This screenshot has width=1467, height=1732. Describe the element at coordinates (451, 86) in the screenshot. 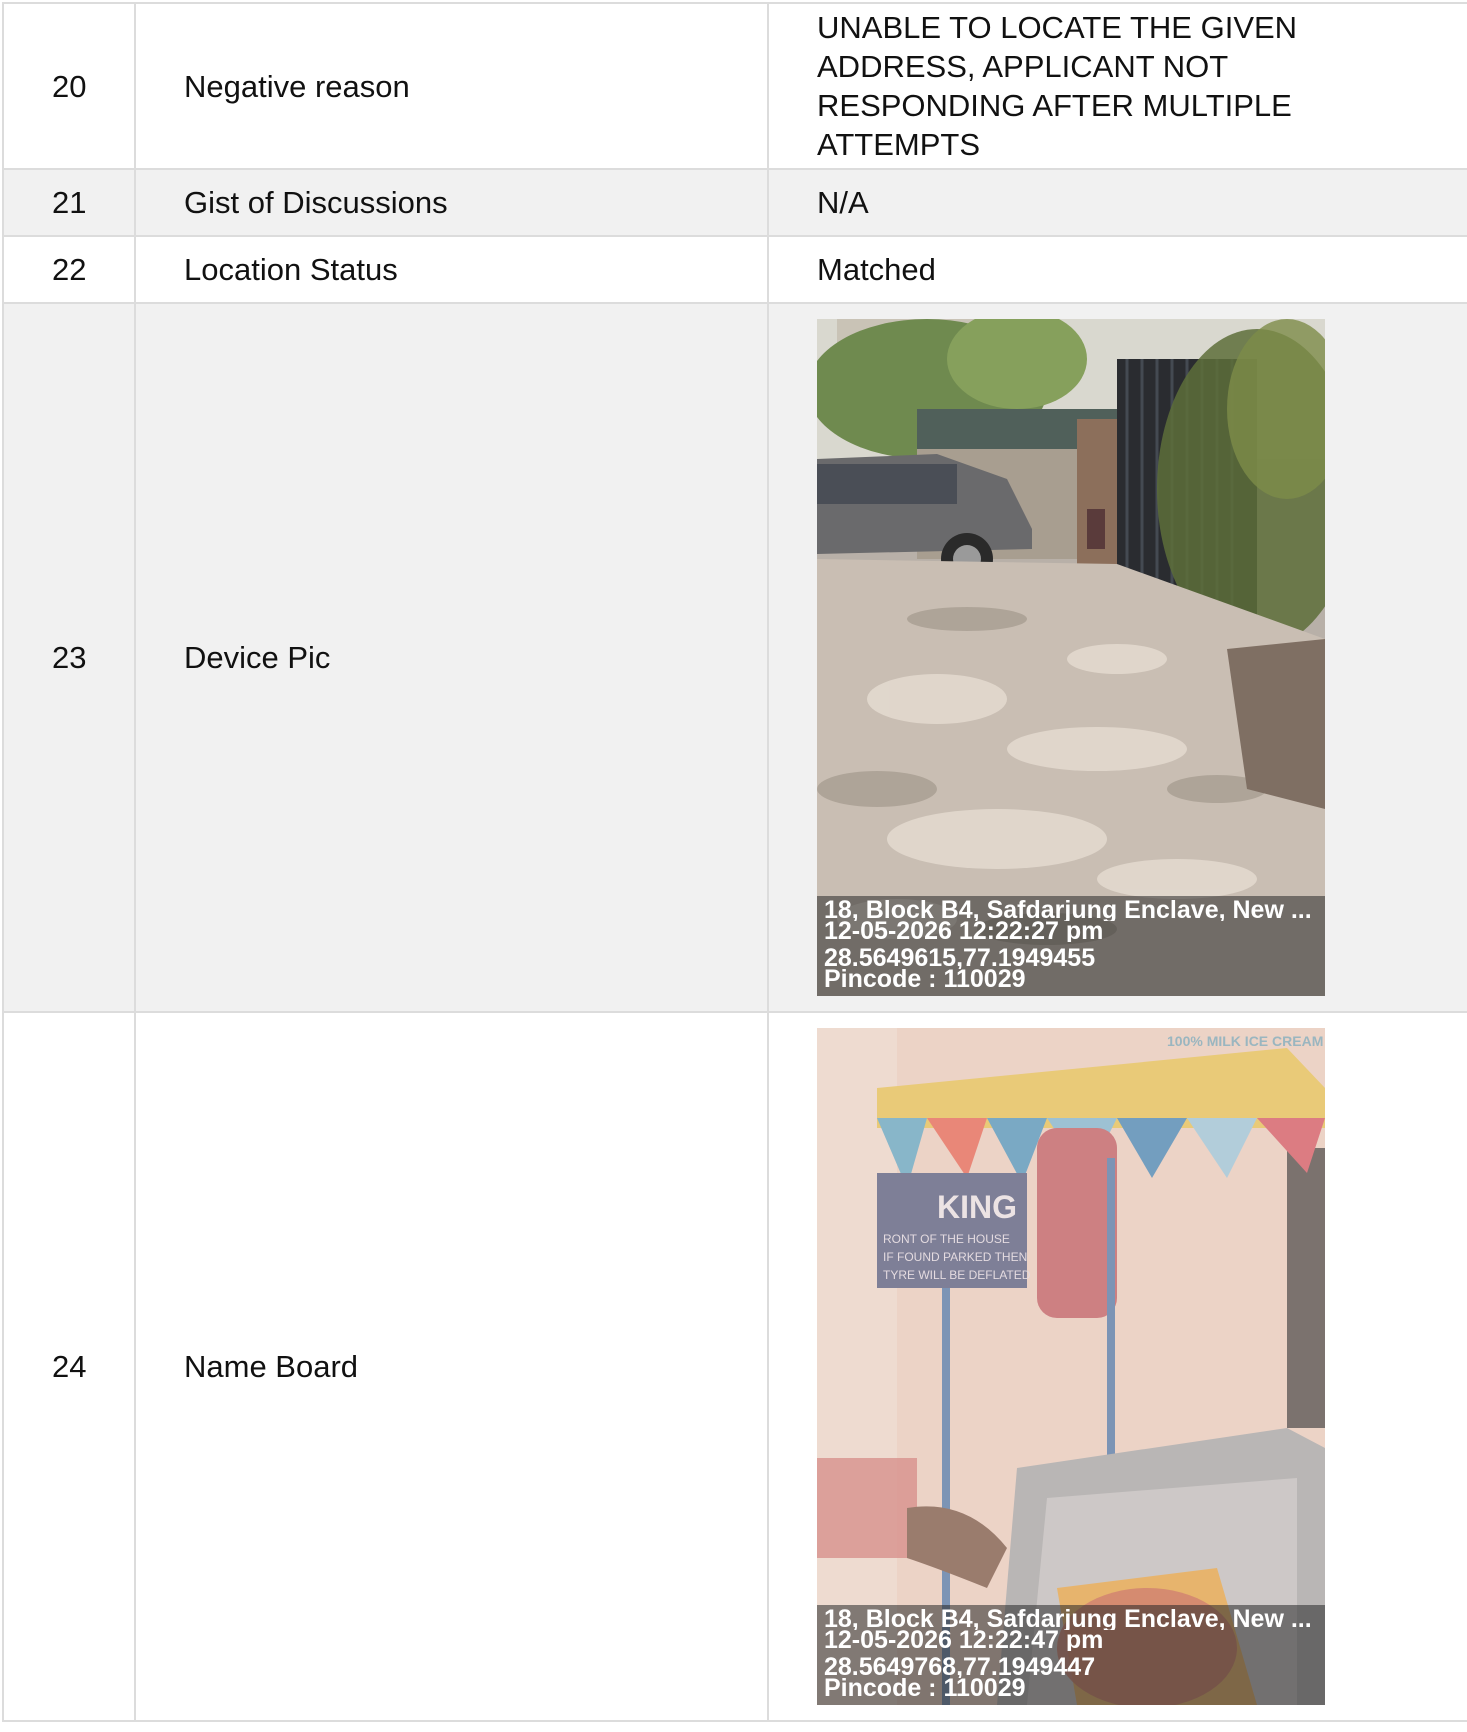

I see `row-label: Negative reason` at that location.